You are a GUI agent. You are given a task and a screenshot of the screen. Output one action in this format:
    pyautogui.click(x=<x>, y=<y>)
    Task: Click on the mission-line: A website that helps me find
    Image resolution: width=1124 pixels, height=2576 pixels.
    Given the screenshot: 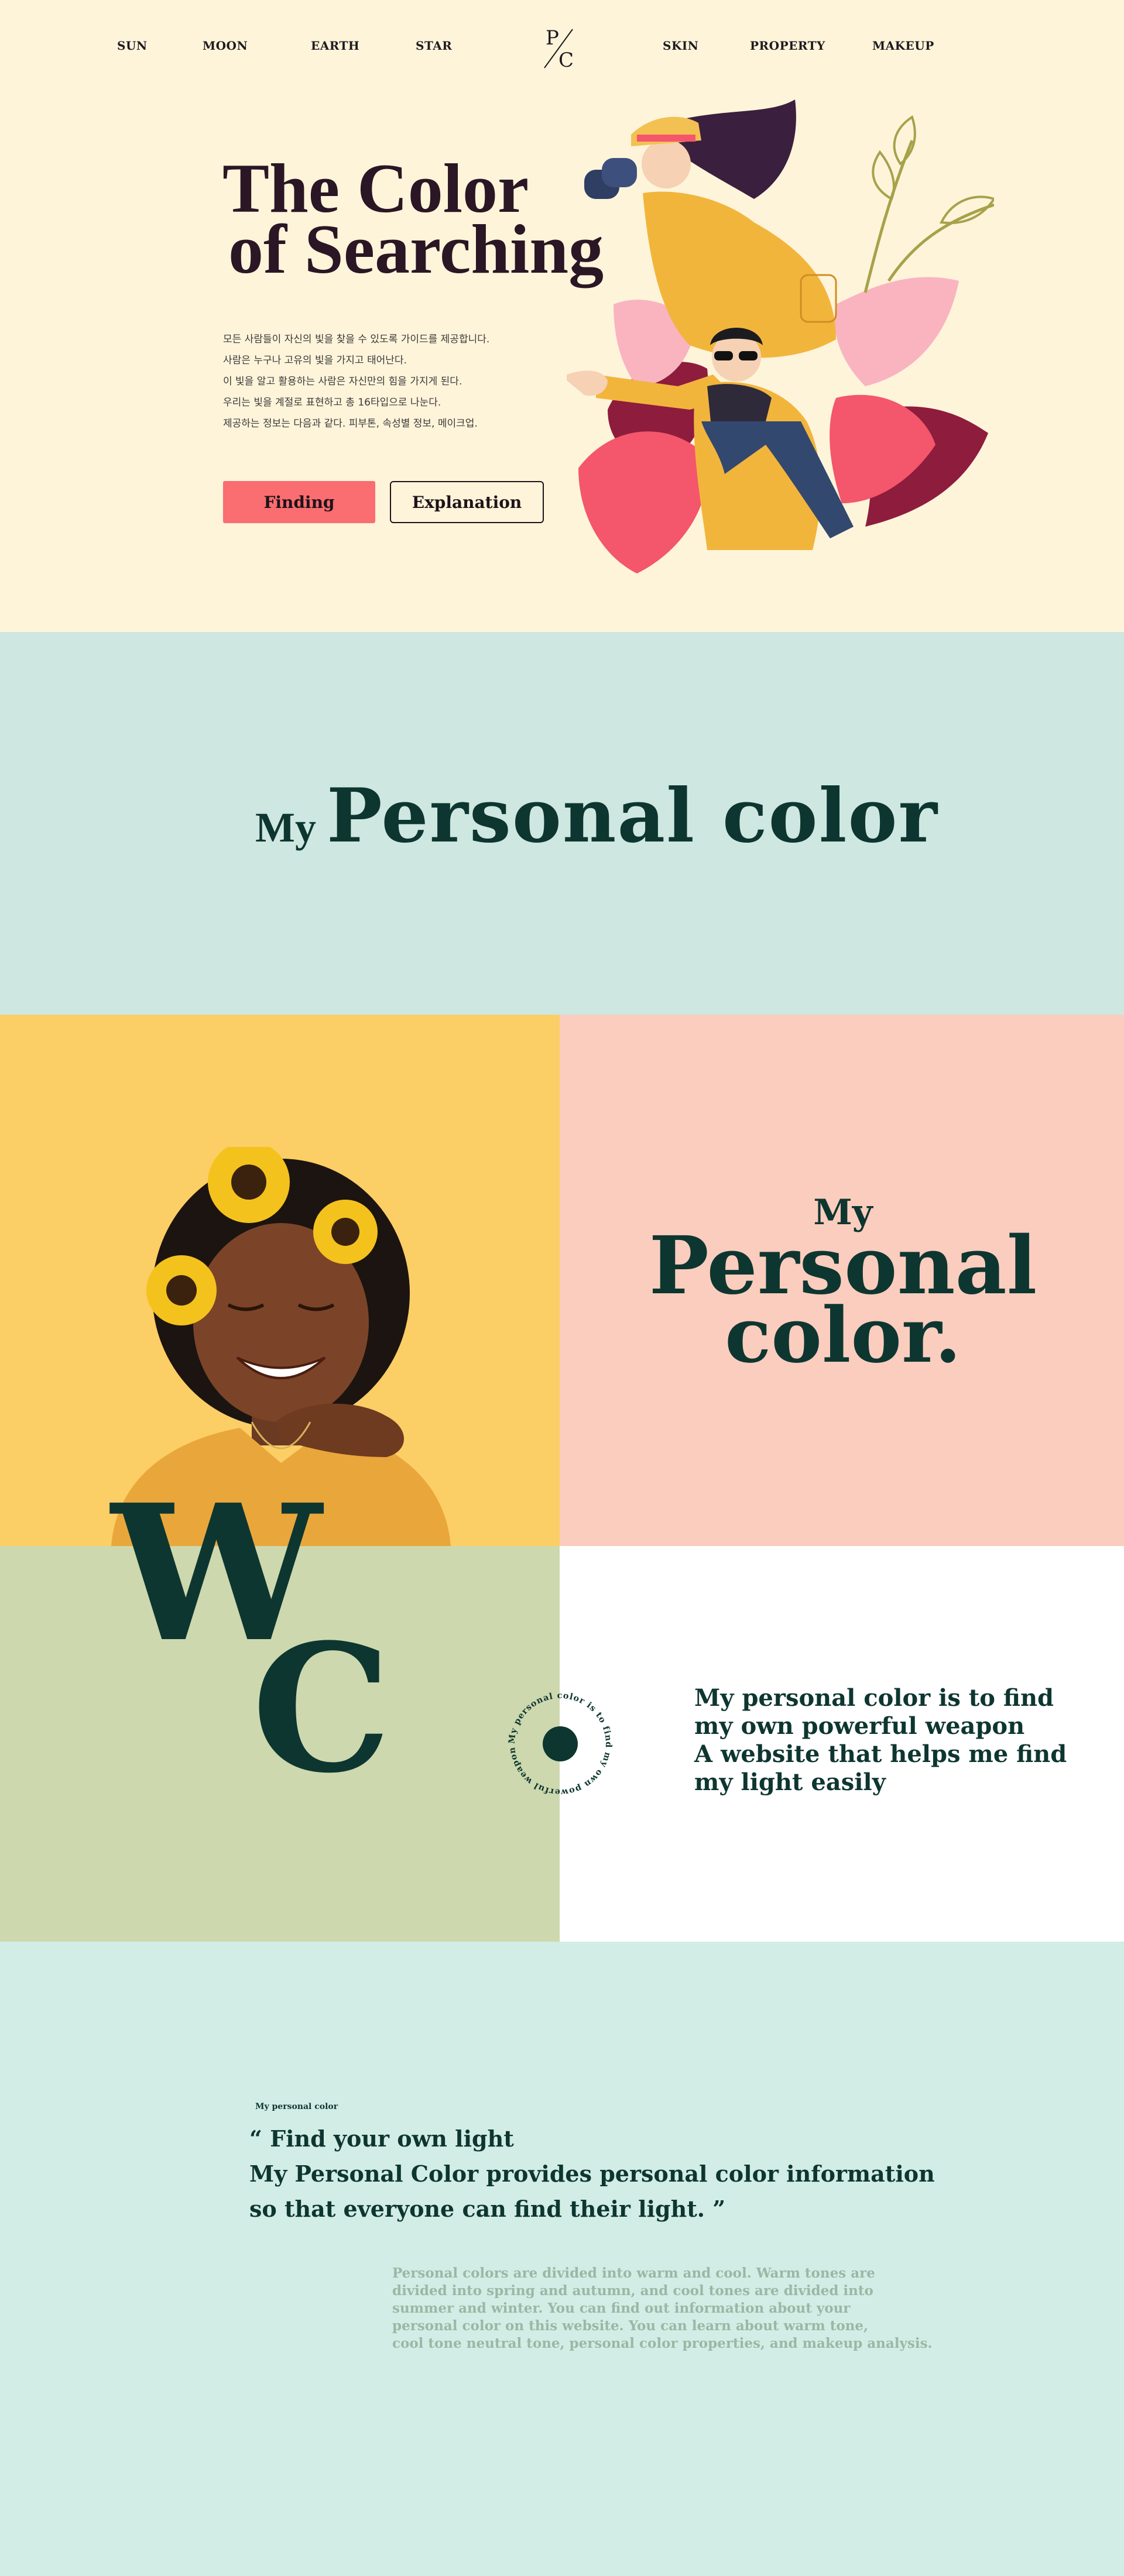 What is the action you would take?
    pyautogui.click(x=881, y=1754)
    